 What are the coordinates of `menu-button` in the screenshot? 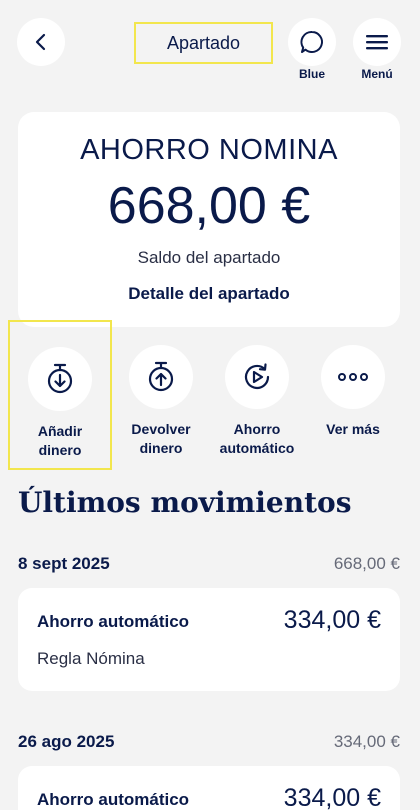 It's located at (377, 42).